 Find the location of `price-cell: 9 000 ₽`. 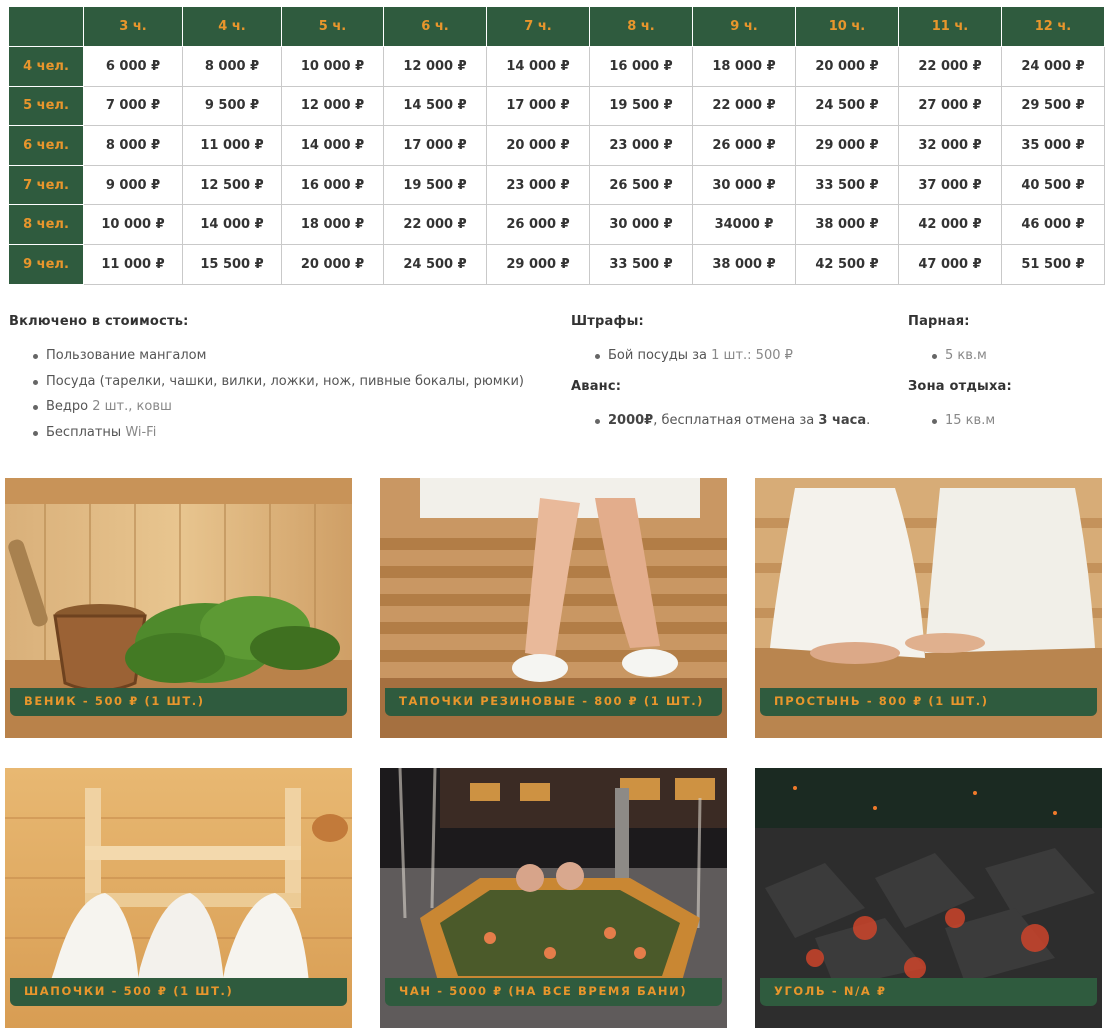

price-cell: 9 000 ₽ is located at coordinates (133, 185).